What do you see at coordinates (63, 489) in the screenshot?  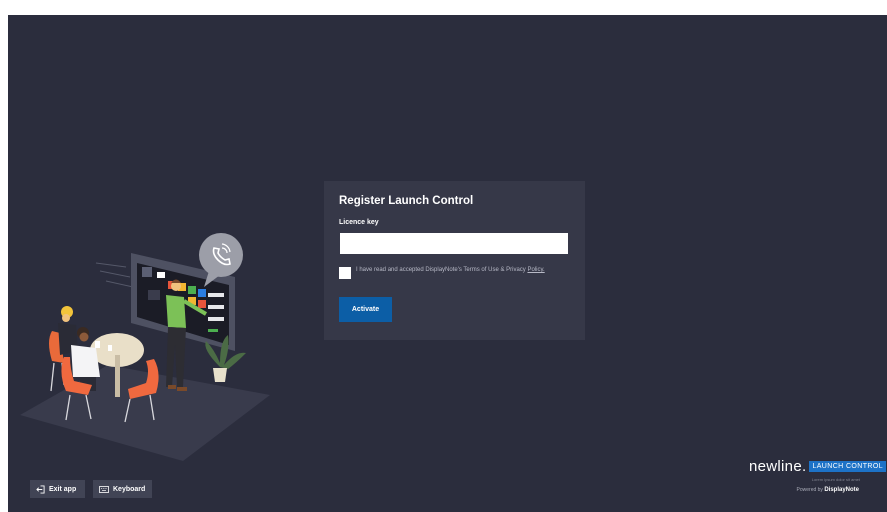 I see `exit-app-label: Exit app` at bounding box center [63, 489].